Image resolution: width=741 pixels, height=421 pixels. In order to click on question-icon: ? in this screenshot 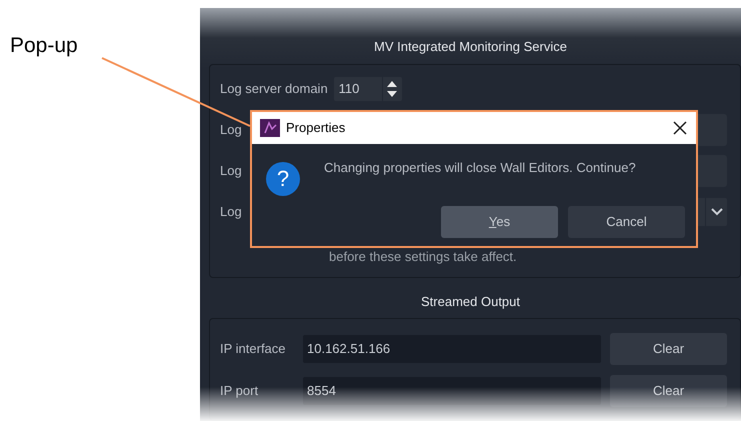, I will do `click(283, 179)`.